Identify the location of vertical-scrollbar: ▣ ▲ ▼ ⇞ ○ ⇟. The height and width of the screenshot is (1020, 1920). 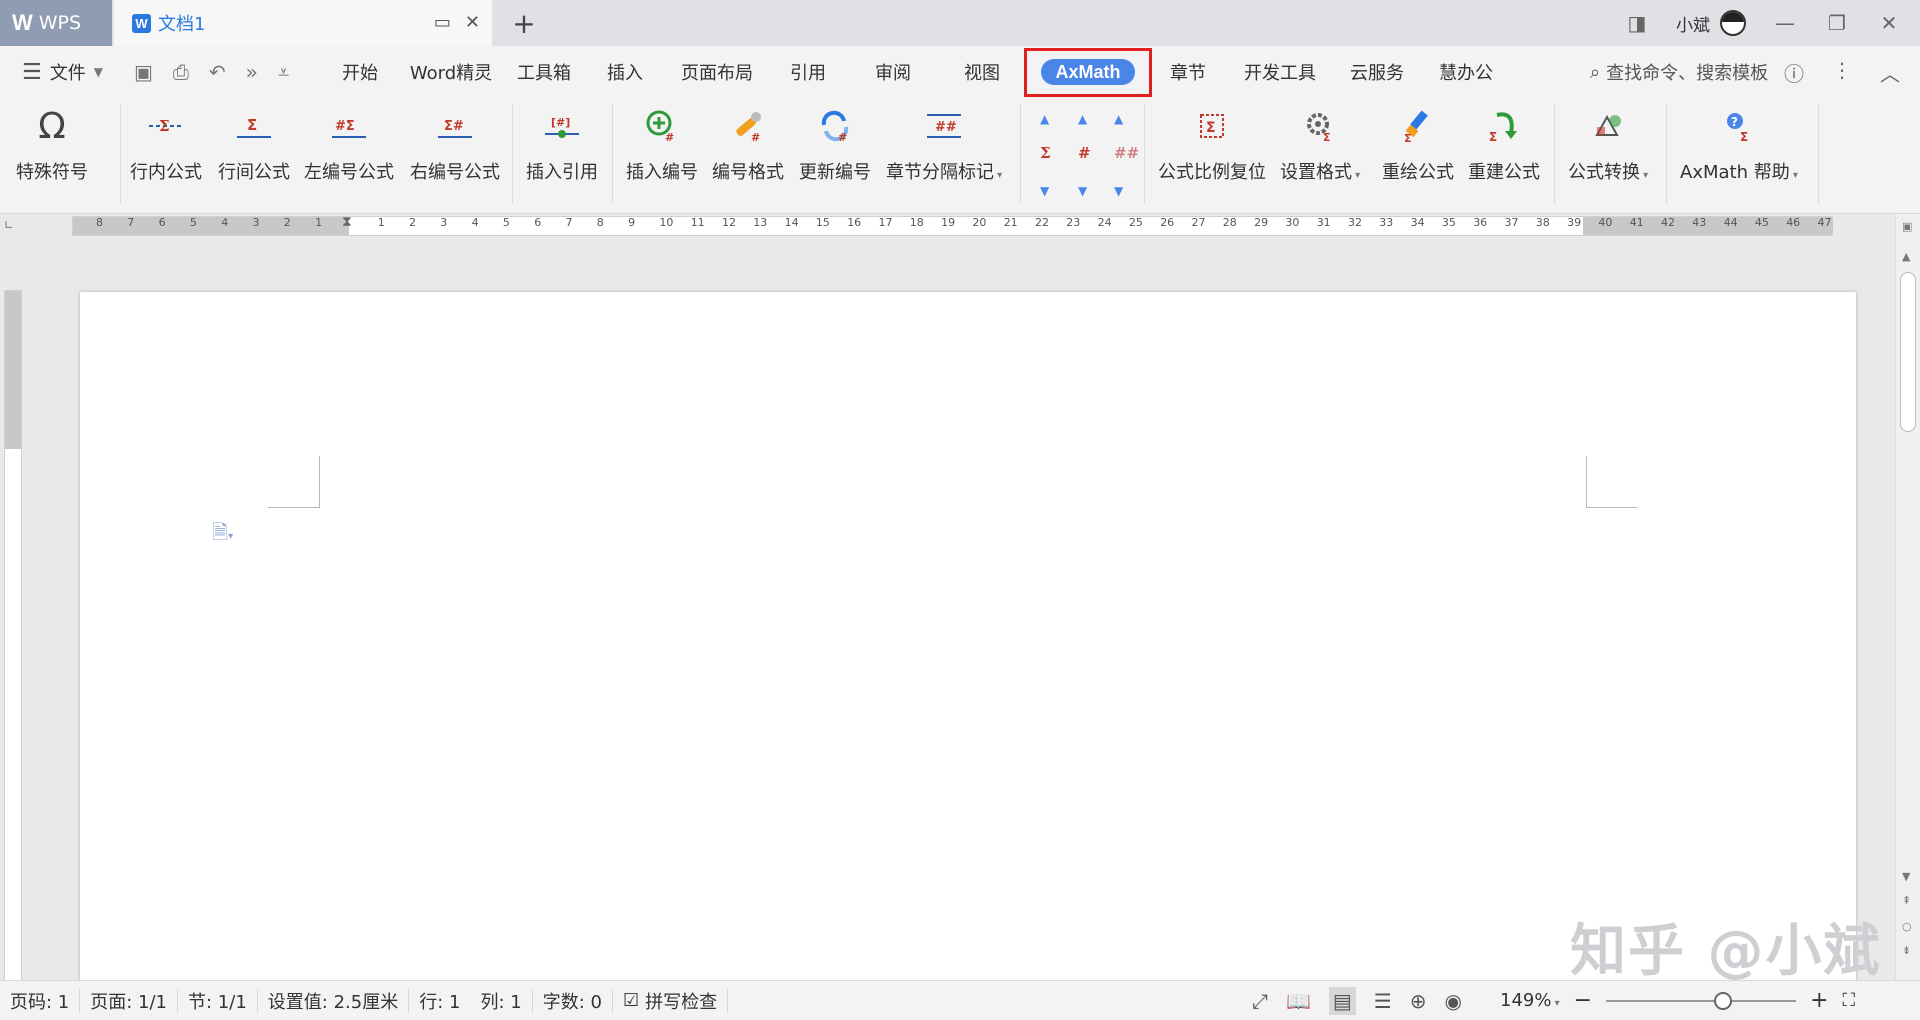
(1907, 597).